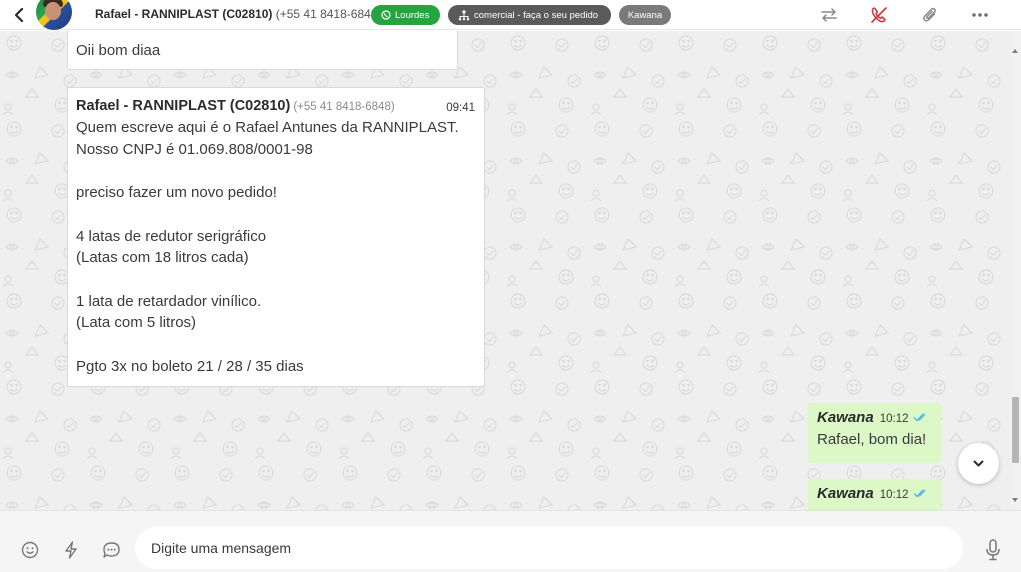 The width and height of the screenshot is (1021, 572). I want to click on scrollbar-thumb, so click(1015, 430).